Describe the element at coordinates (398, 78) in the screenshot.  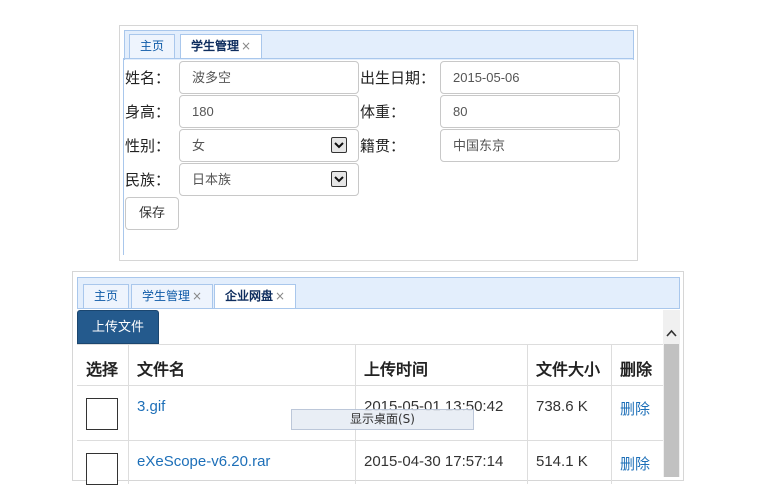
I see `birth-date-label: 出生日期：` at that location.